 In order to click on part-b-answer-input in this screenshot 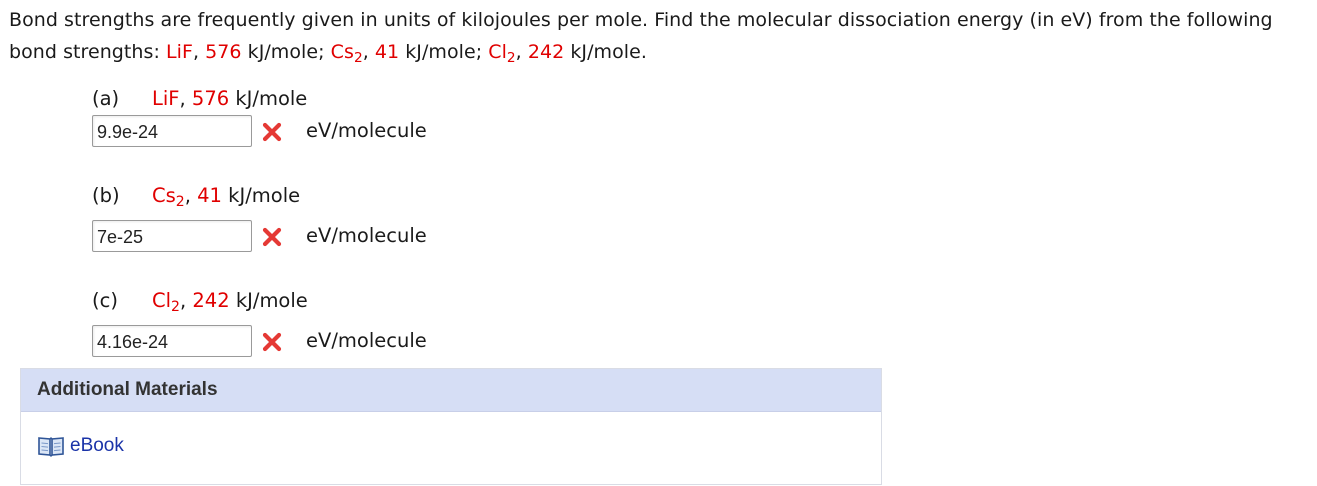, I will do `click(172, 236)`.